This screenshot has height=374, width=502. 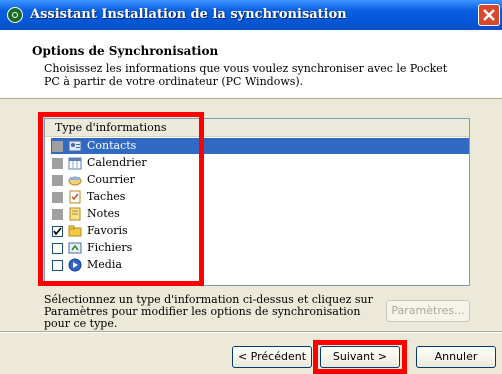 What do you see at coordinates (272, 357) in the screenshot?
I see `back-button: < Précédent` at bounding box center [272, 357].